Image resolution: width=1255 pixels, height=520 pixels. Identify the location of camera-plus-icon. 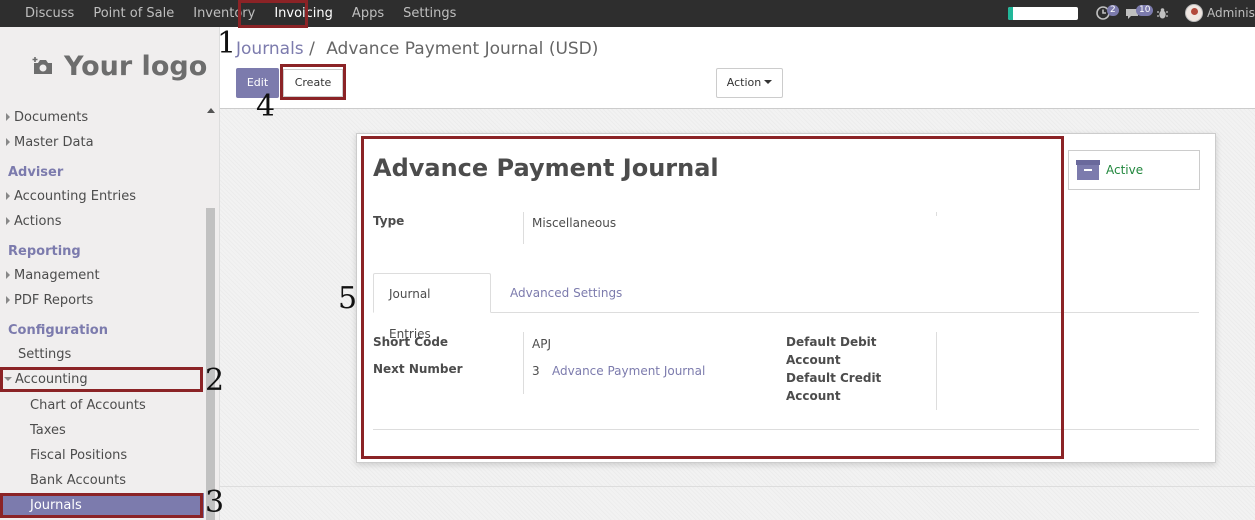
(42, 65).